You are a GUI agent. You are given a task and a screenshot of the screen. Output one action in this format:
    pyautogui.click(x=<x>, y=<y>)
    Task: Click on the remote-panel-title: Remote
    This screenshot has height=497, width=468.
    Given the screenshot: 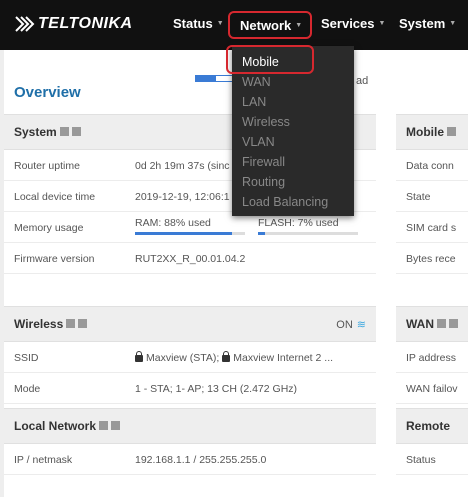 What is the action you would take?
    pyautogui.click(x=428, y=426)
    